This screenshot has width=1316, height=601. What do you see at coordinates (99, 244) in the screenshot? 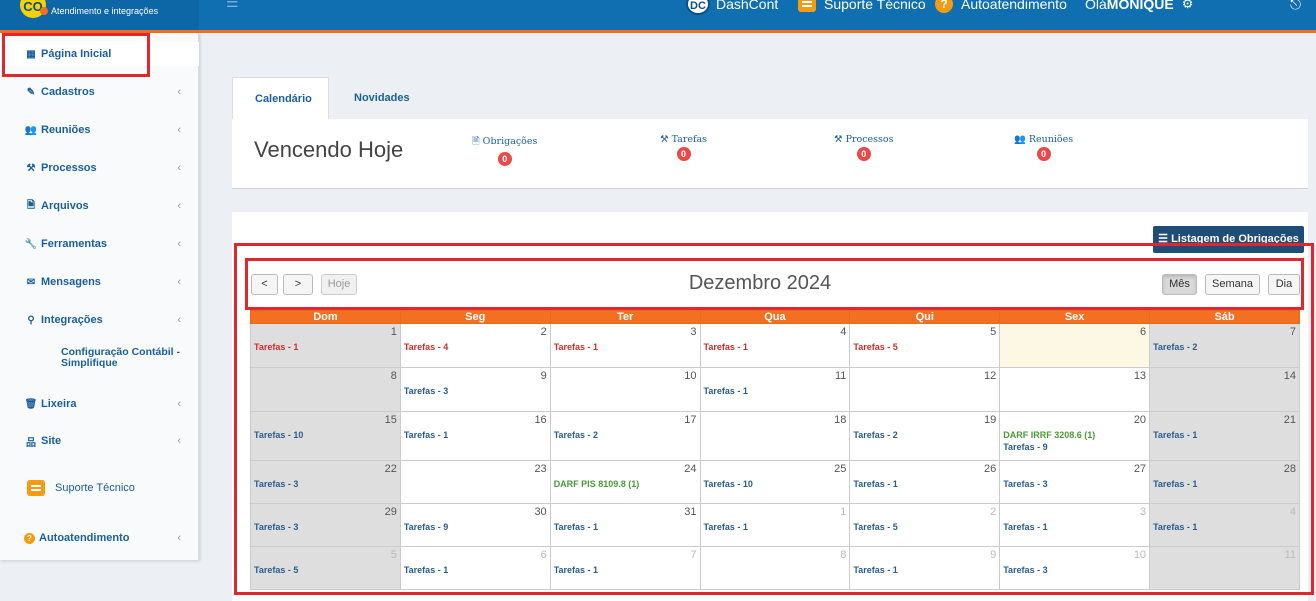
I see `sidebar-item-ferramentas: 🔧 Ferramentas ‹` at bounding box center [99, 244].